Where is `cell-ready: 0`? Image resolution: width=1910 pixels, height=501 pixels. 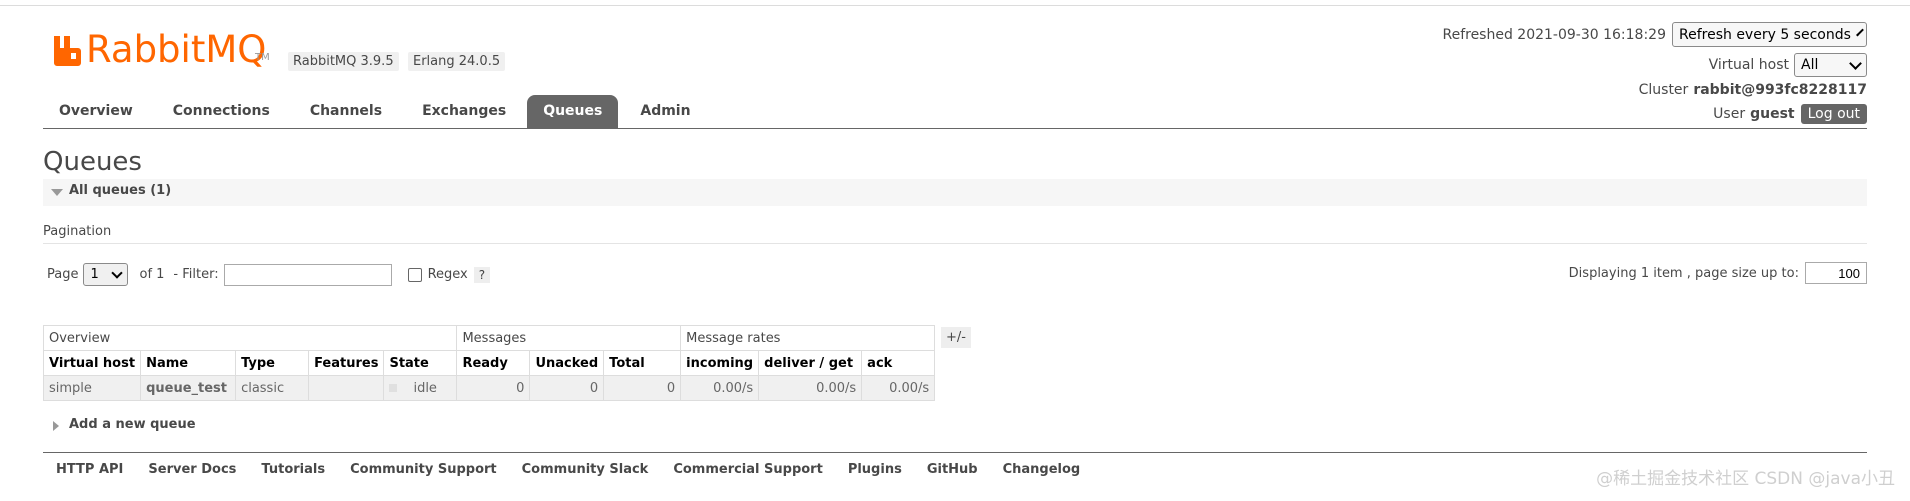 cell-ready: 0 is located at coordinates (493, 388).